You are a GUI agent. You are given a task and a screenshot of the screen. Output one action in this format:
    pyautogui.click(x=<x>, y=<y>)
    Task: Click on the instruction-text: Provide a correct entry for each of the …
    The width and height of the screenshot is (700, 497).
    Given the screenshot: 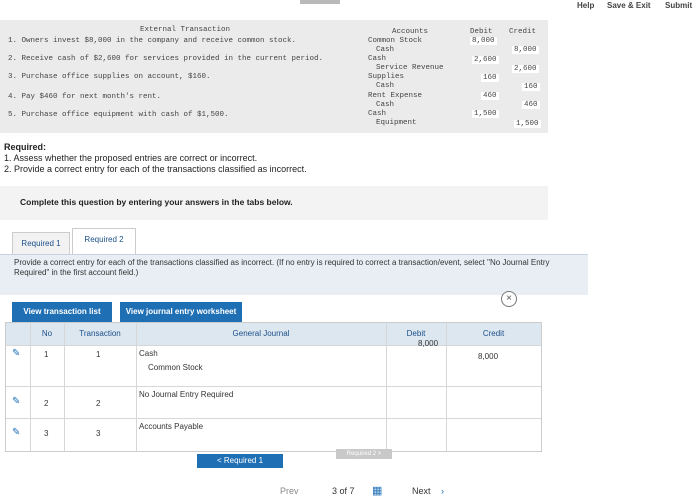 What is the action you would take?
    pyautogui.click(x=282, y=267)
    